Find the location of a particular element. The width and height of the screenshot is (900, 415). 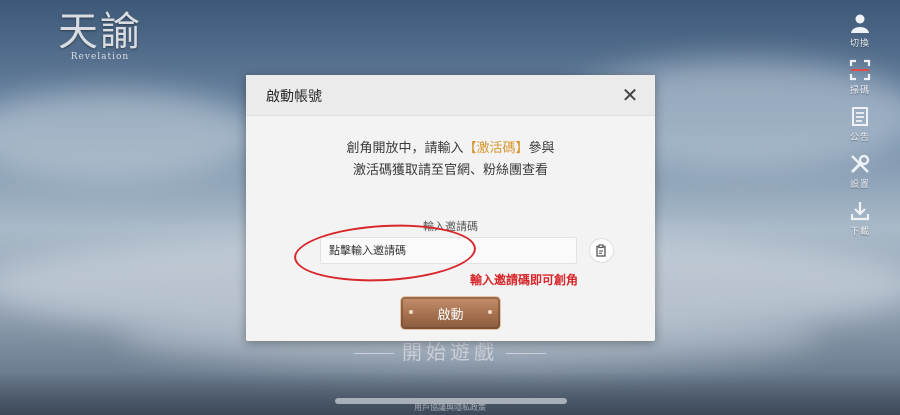

side-item-switch: 切換 is located at coordinates (860, 35).